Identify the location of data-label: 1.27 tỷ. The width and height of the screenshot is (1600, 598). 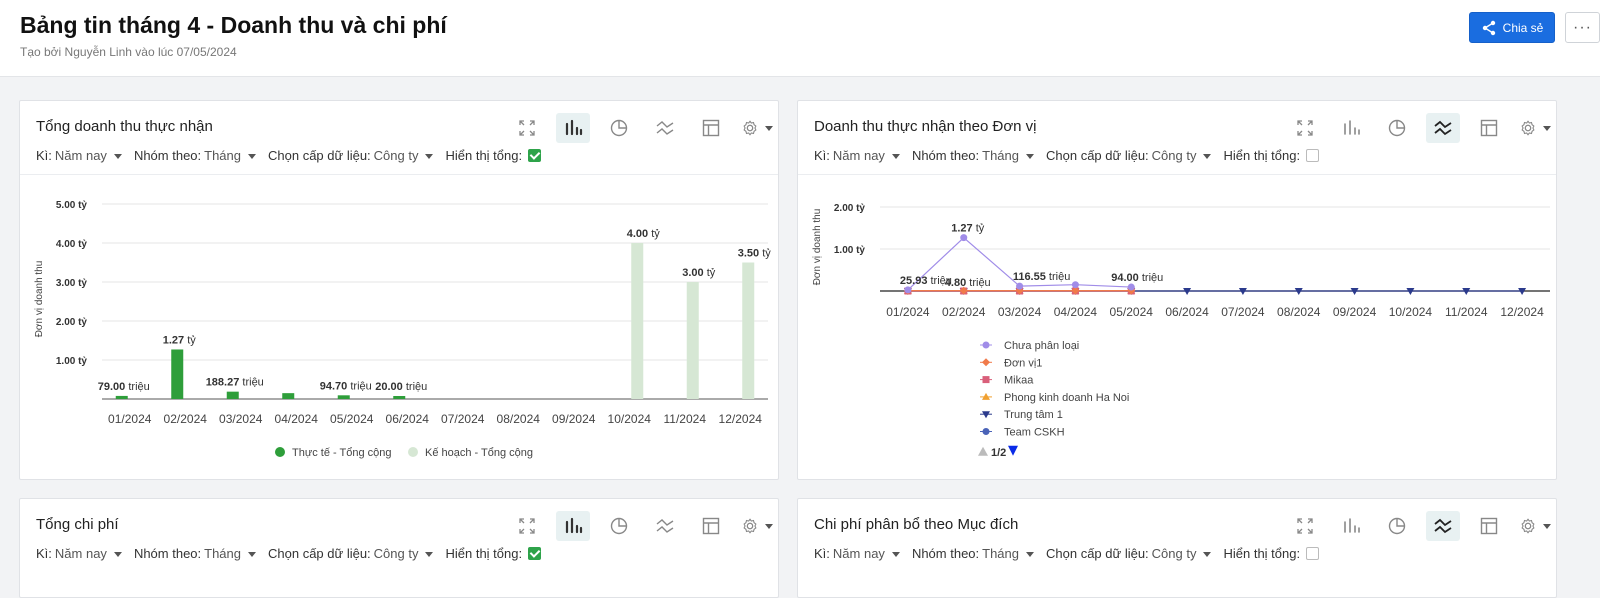
(180, 340).